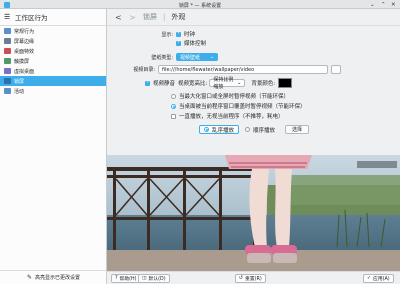 The height and width of the screenshot is (284, 400). I want to click on help-button-label: 帮助(H), so click(128, 279).